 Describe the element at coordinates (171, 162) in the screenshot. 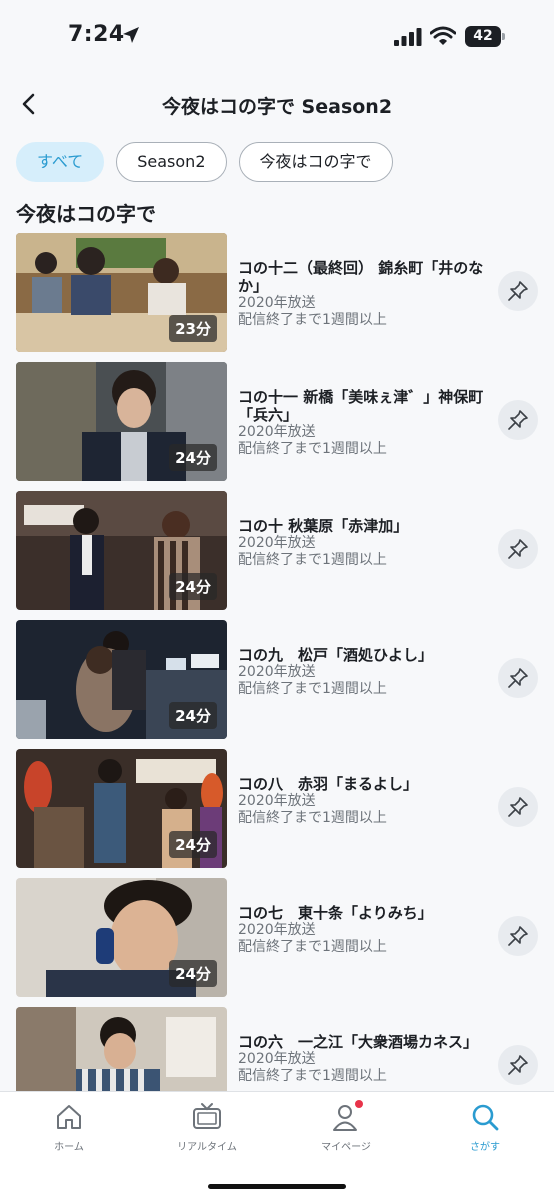

I see `filter-chip-season2: Season2` at that location.